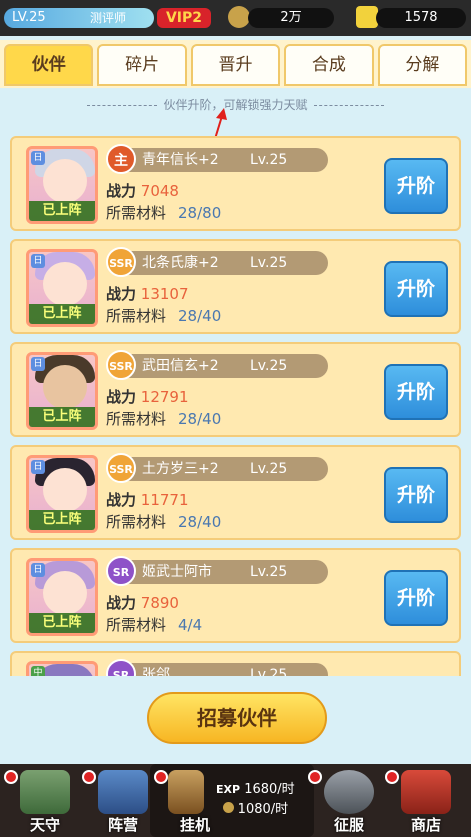 The image size is (471, 837). I want to click on exp-label: EXP, so click(228, 789).